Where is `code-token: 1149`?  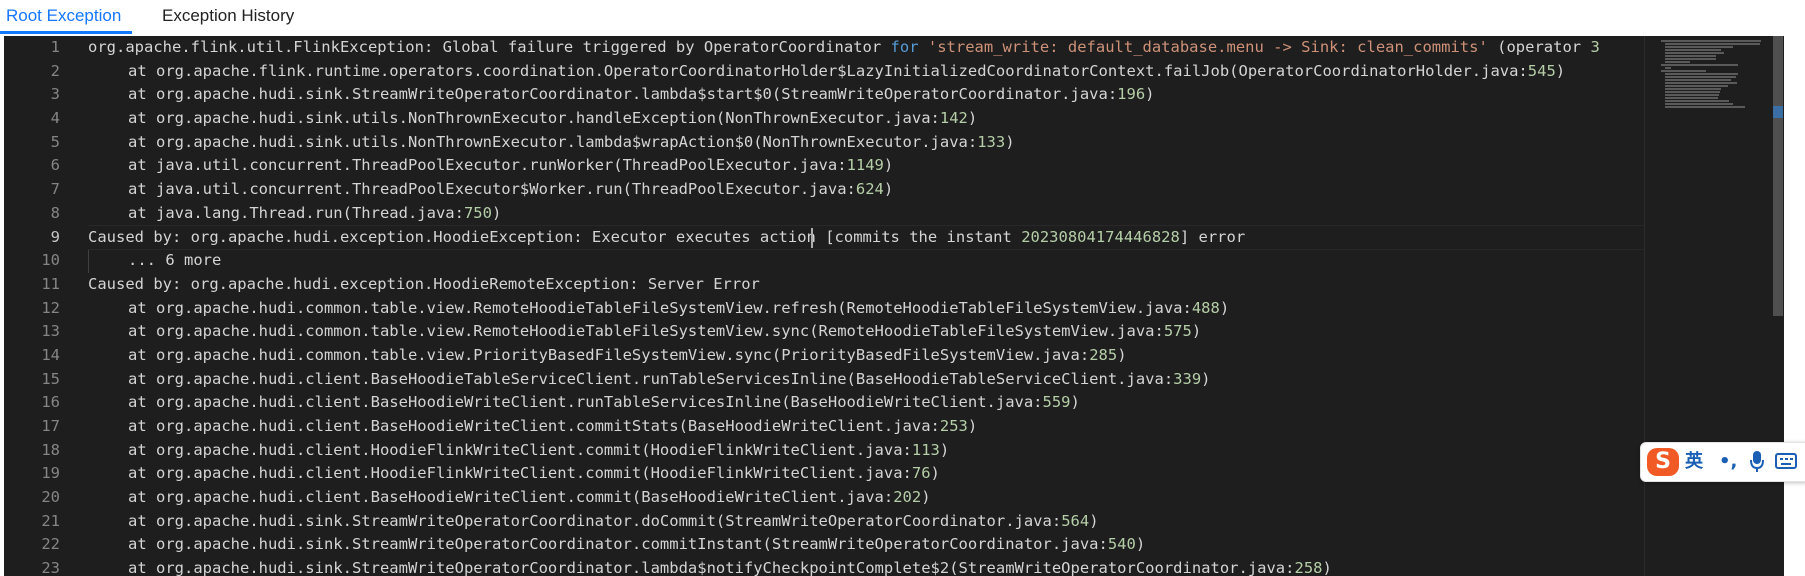 code-token: 1149 is located at coordinates (865, 165).